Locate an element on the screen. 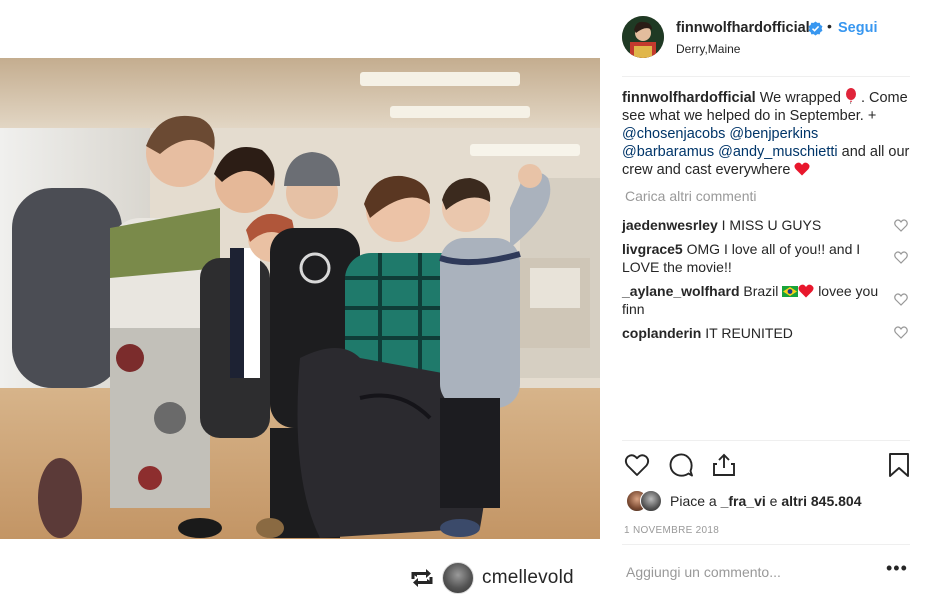 Image resolution: width=932 pixels, height=598 pixels. comment-item: _aylane_wolfhard Brazil lovee you finn is located at coordinates (754, 300).